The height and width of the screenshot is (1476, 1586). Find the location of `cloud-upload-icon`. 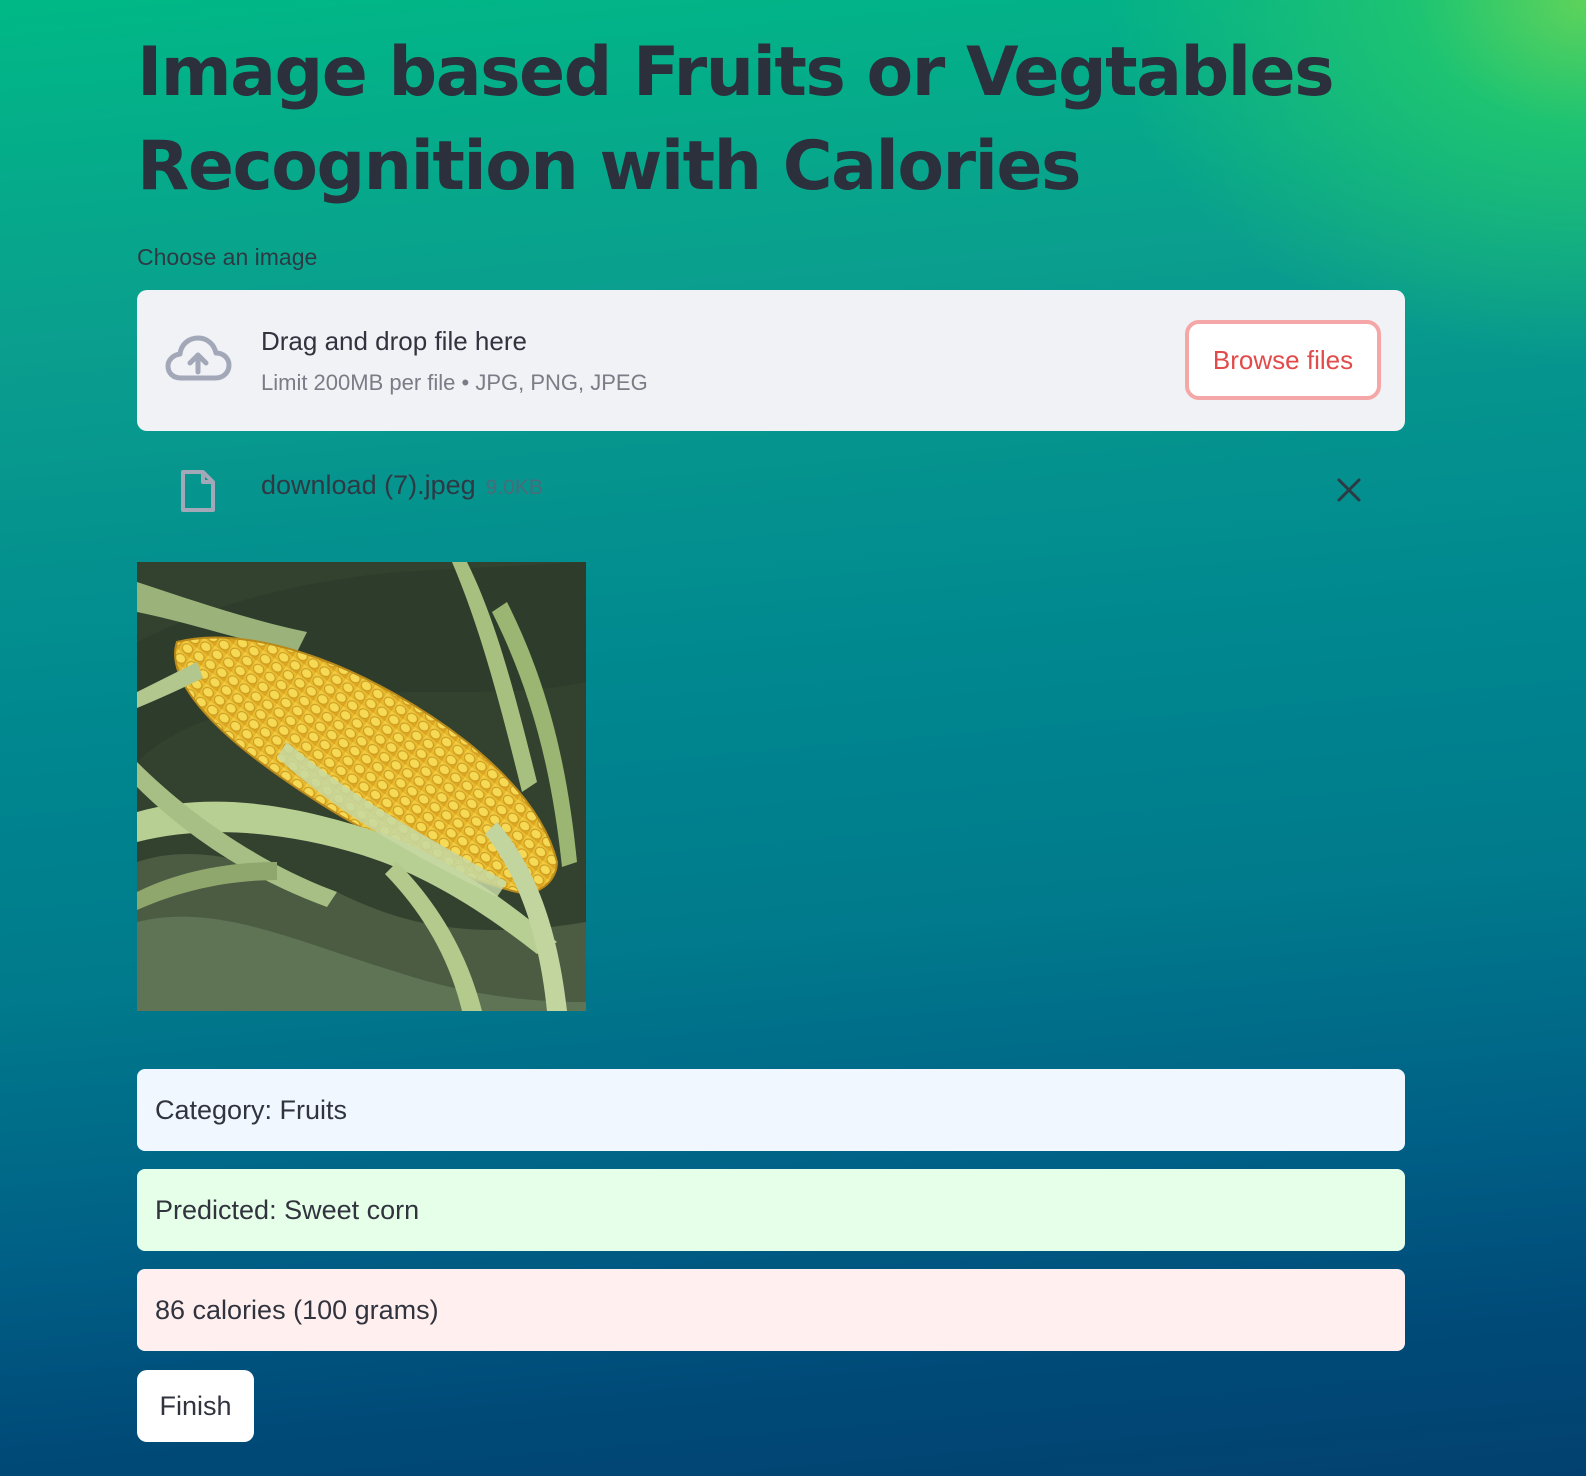

cloud-upload-icon is located at coordinates (198, 358).